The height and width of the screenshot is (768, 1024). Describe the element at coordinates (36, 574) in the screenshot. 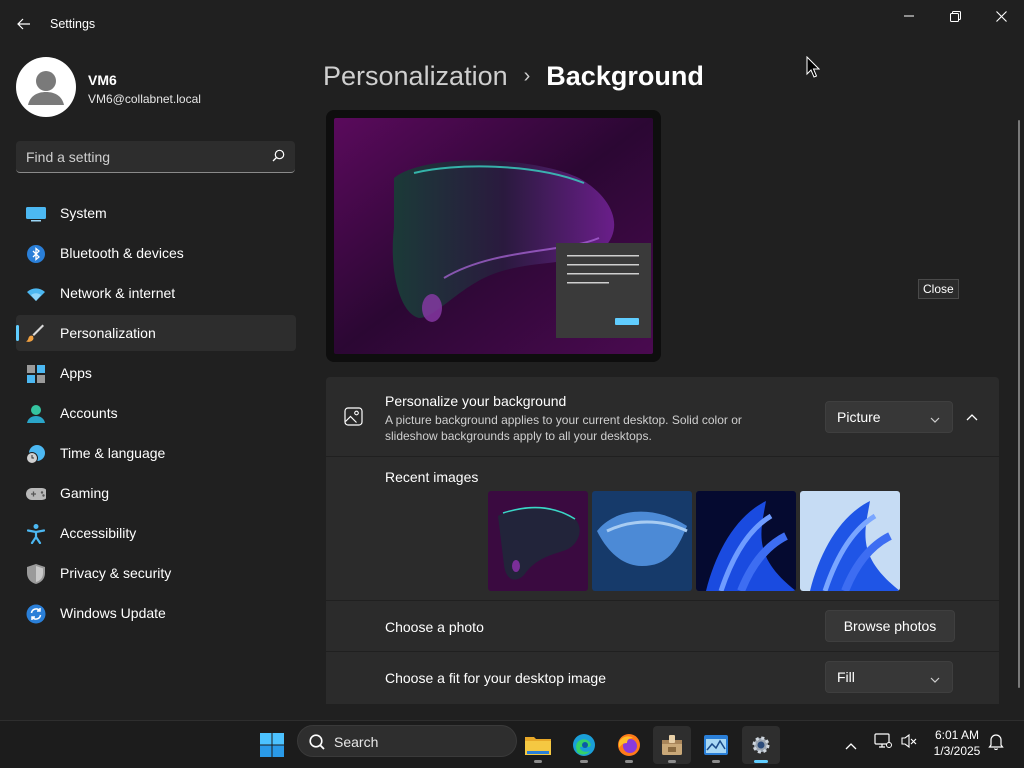

I see `shield-icon` at that location.